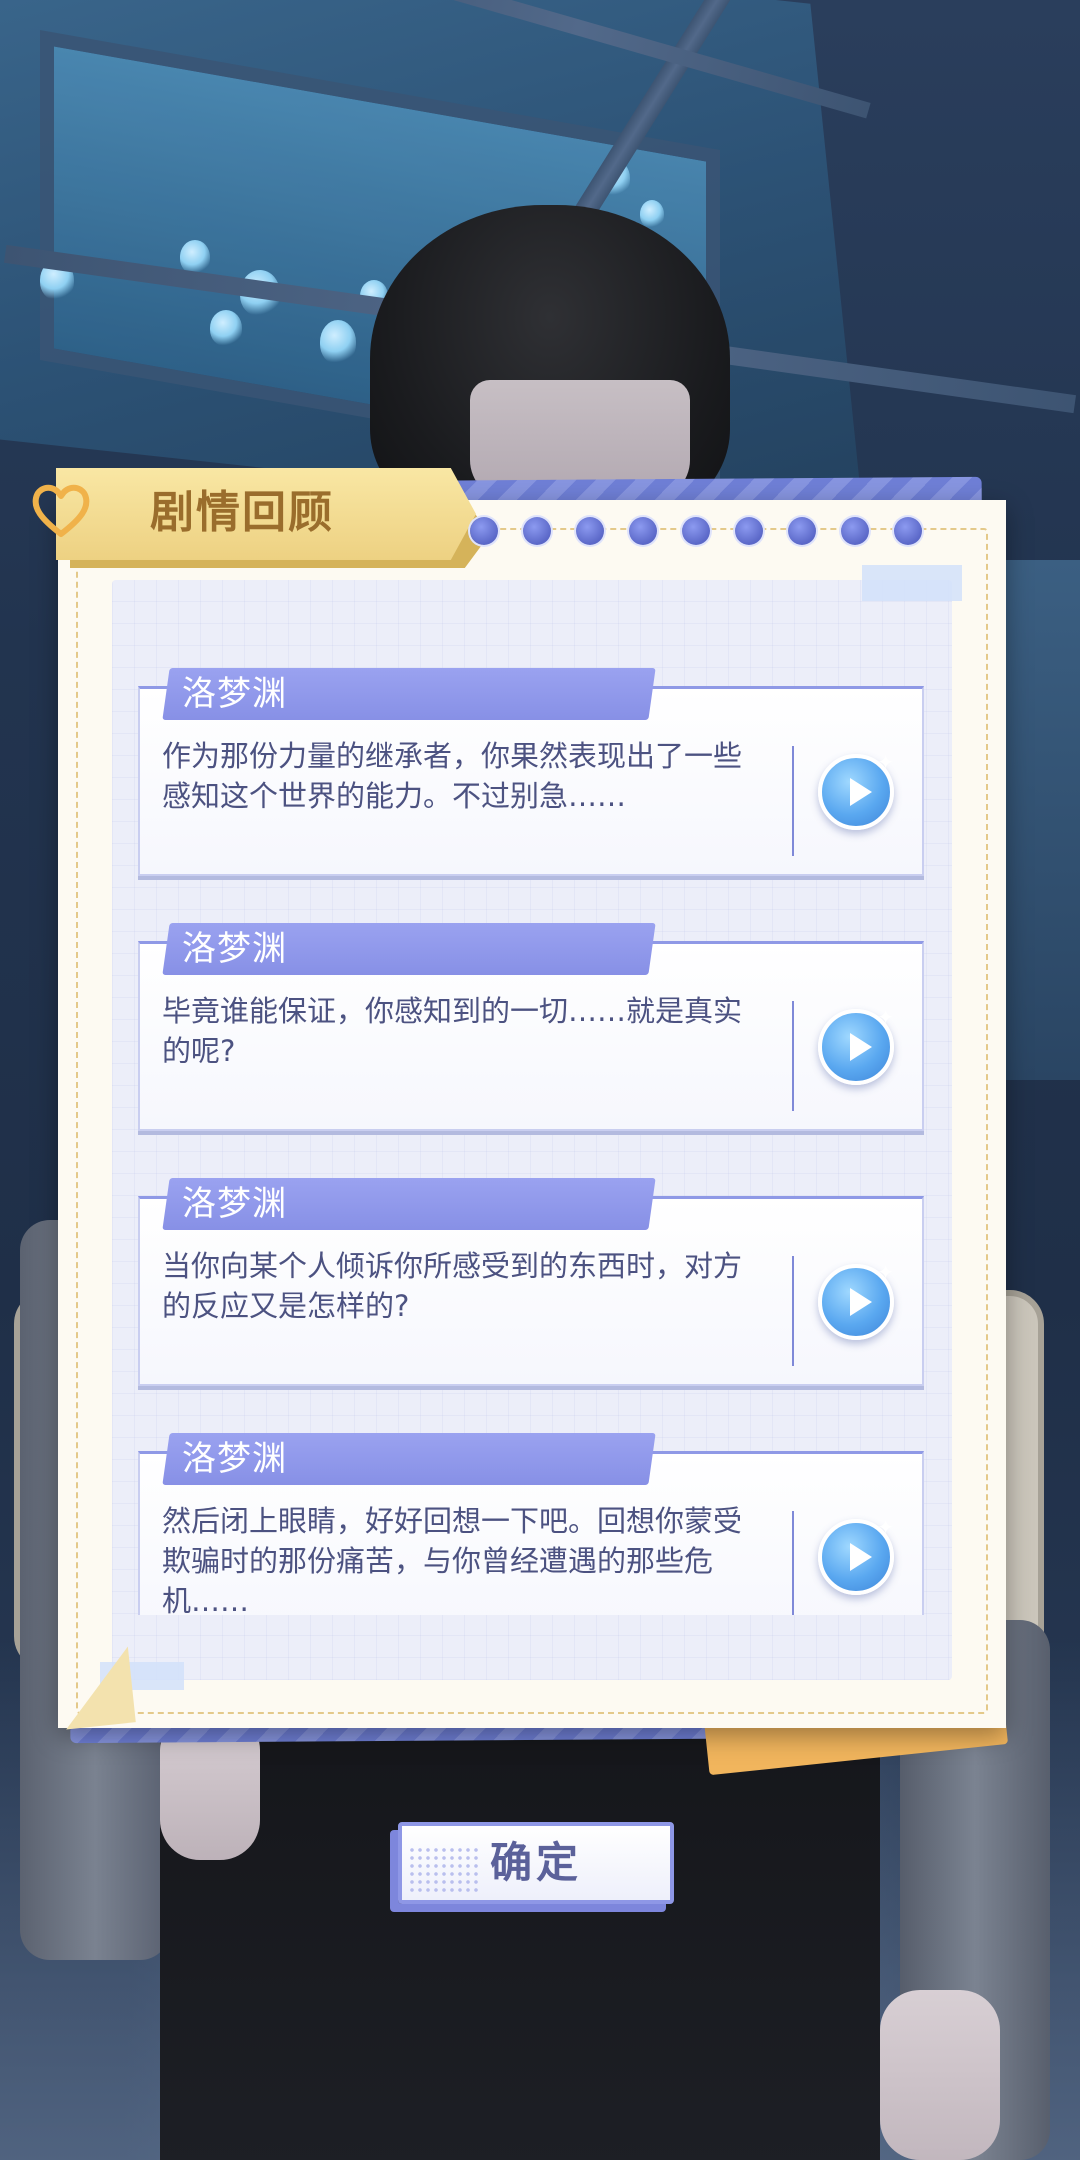 The image size is (1080, 2160). I want to click on dialogue-text: 毕竟谁能保证，你感知到的一切……就是真实的呢?, so click(452, 1031).